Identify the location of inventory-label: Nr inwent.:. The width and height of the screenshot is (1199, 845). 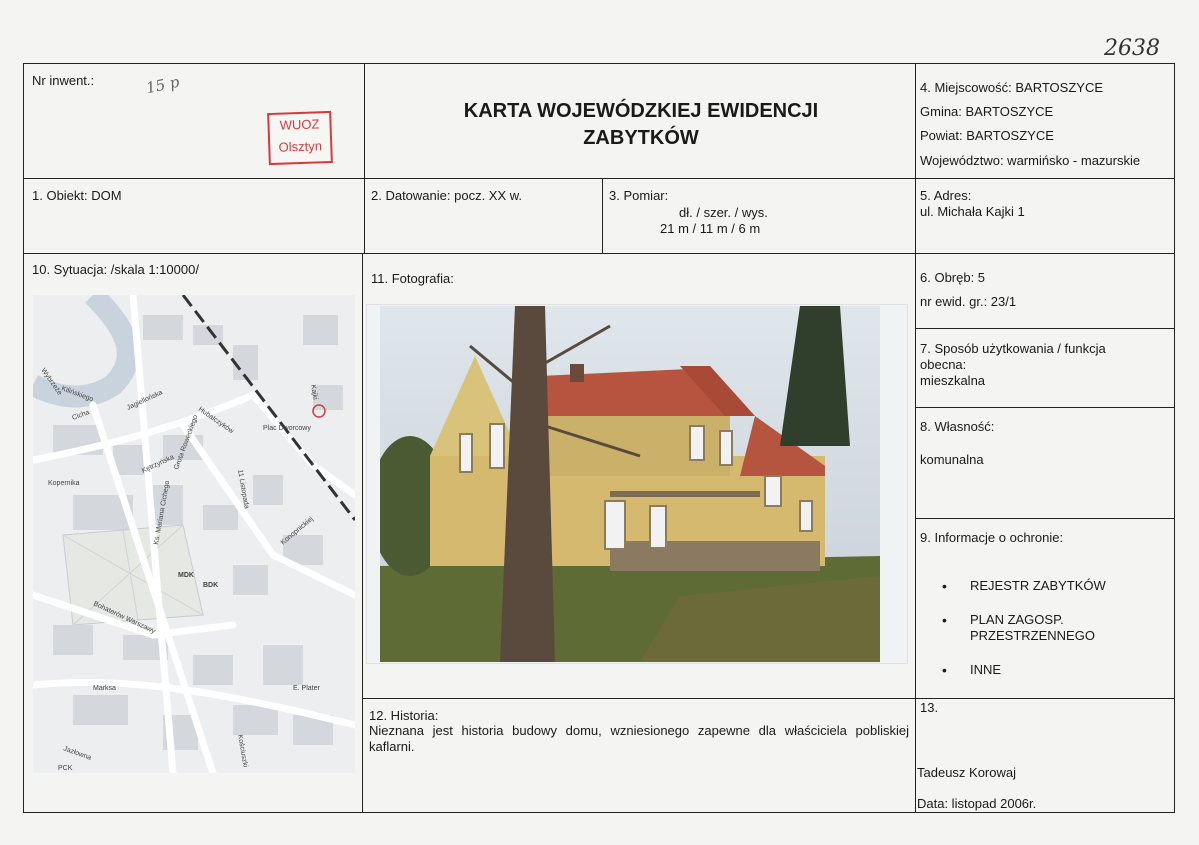
(63, 80).